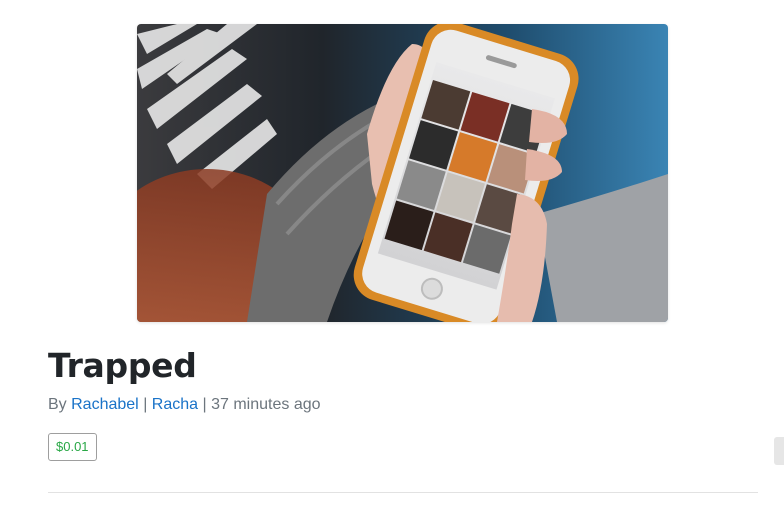 This screenshot has height=519, width=784. I want to click on secondary-author-link: Racha, so click(175, 404).